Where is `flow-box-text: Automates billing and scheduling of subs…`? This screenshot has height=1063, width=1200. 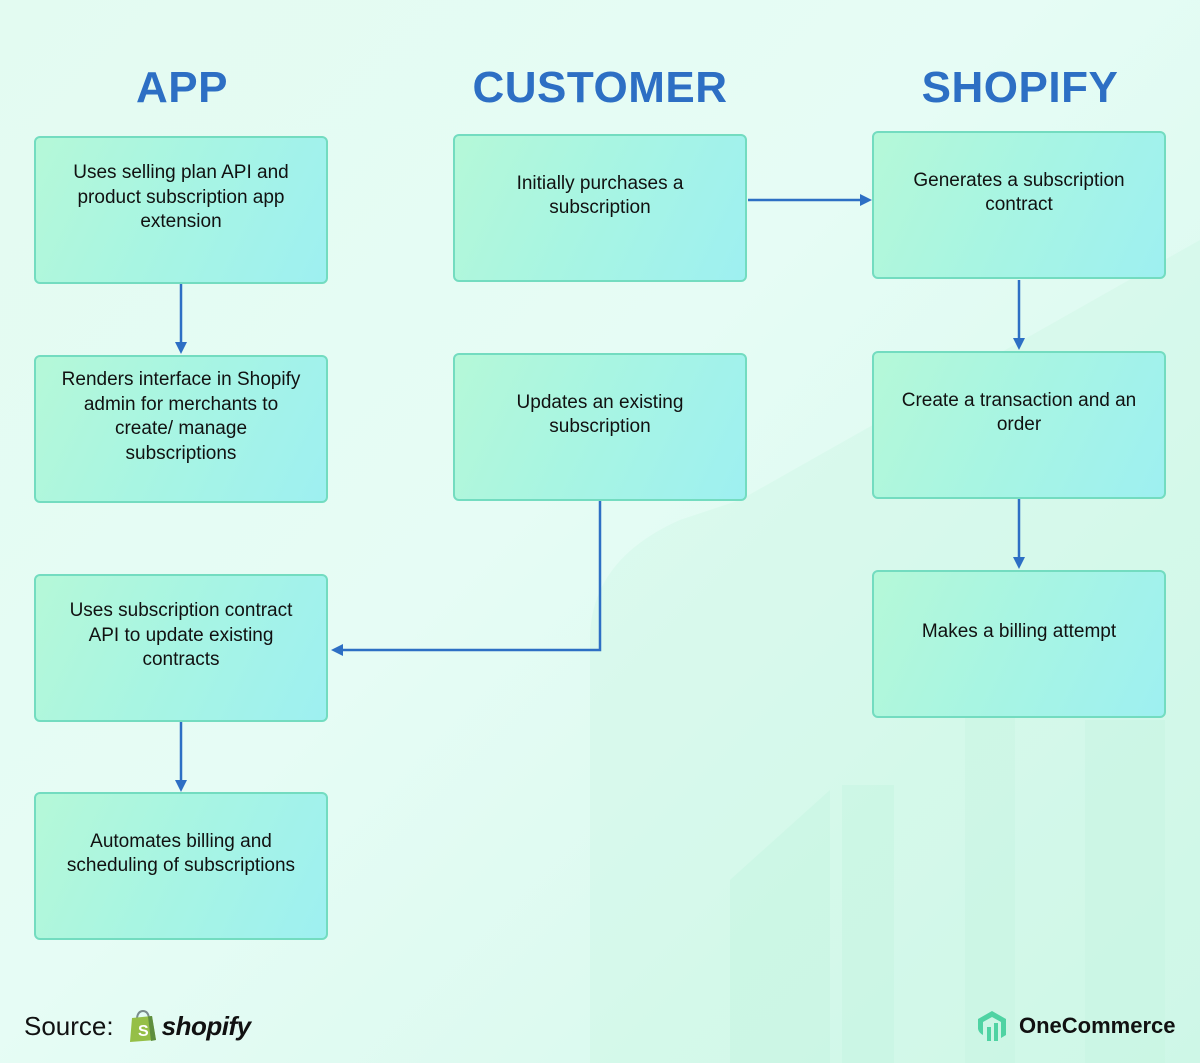
flow-box-text: Automates billing and scheduling of subs… is located at coordinates (181, 853).